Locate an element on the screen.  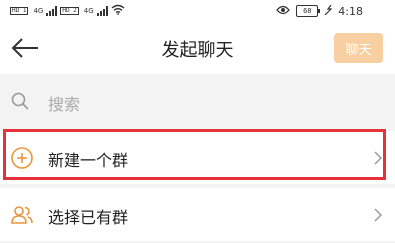
status-right: 68 4:18 is located at coordinates (319, 11).